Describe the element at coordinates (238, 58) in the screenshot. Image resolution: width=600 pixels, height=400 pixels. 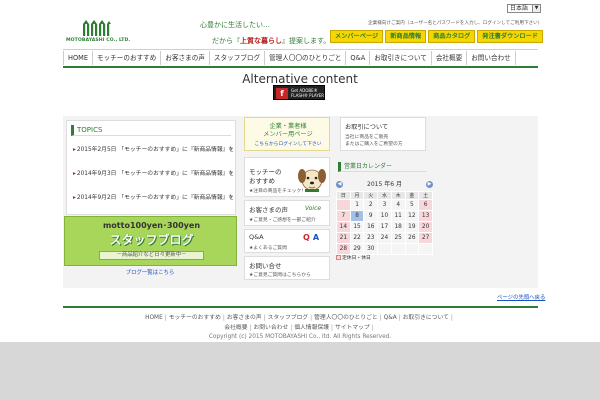
I see `nav-item-blog: スタッフブログ` at that location.